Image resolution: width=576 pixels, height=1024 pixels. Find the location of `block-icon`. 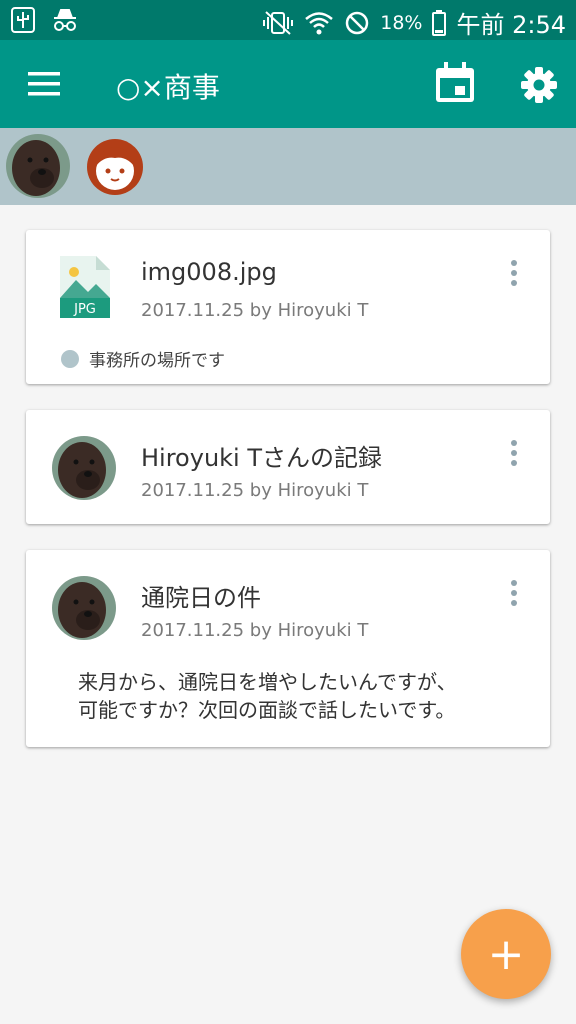

block-icon is located at coordinates (357, 22).